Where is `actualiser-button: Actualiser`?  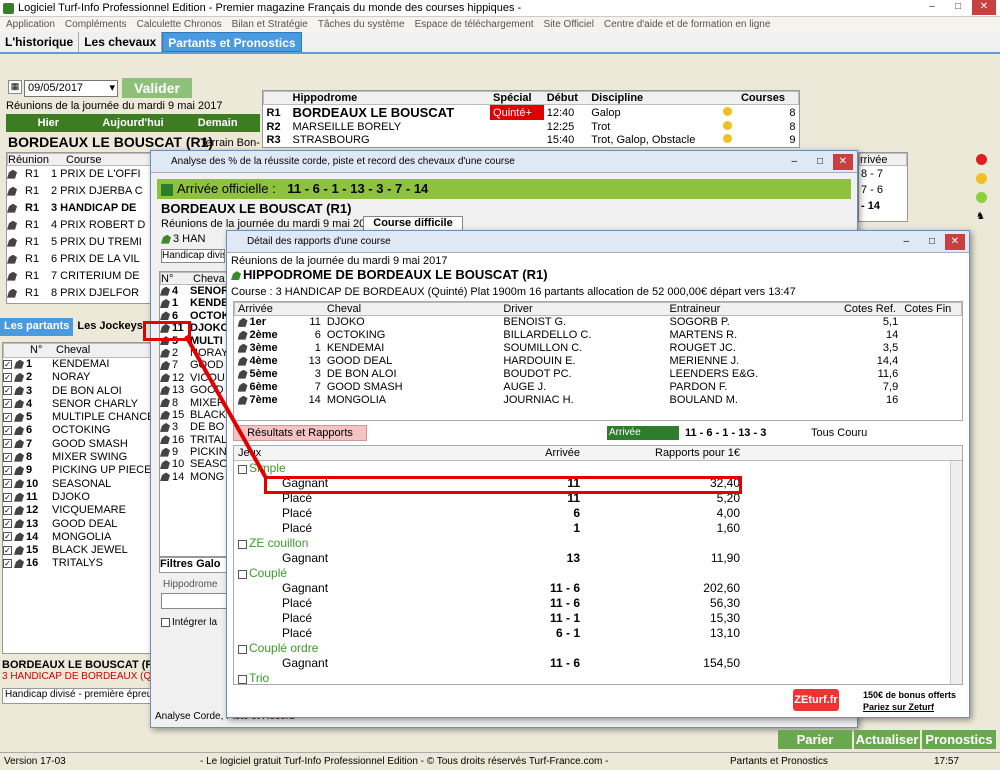
actualiser-button: Actualiser is located at coordinates (887, 739).